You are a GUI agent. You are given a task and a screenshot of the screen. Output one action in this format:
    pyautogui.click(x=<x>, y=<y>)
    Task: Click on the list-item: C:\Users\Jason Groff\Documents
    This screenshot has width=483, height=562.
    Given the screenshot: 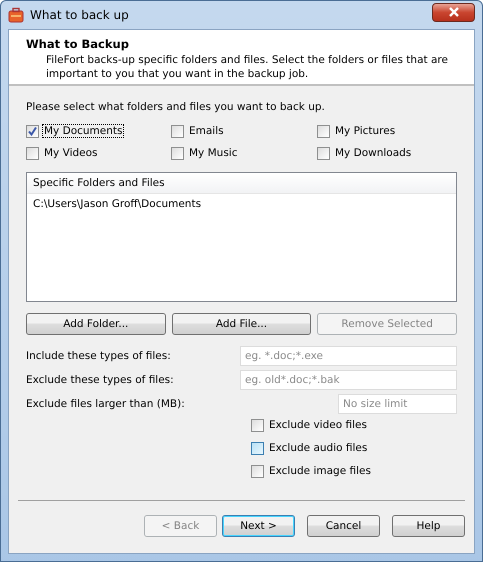 What is the action you would take?
    pyautogui.click(x=241, y=204)
    